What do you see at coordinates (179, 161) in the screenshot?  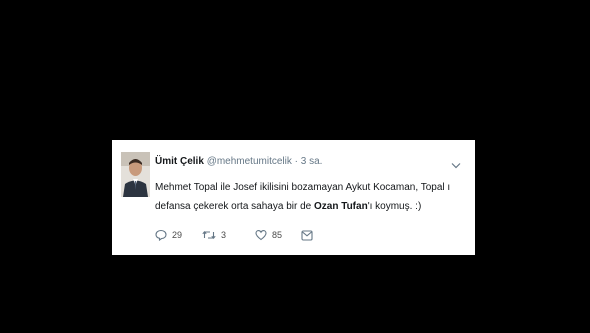 I see `display-name: Ümit Çelik` at bounding box center [179, 161].